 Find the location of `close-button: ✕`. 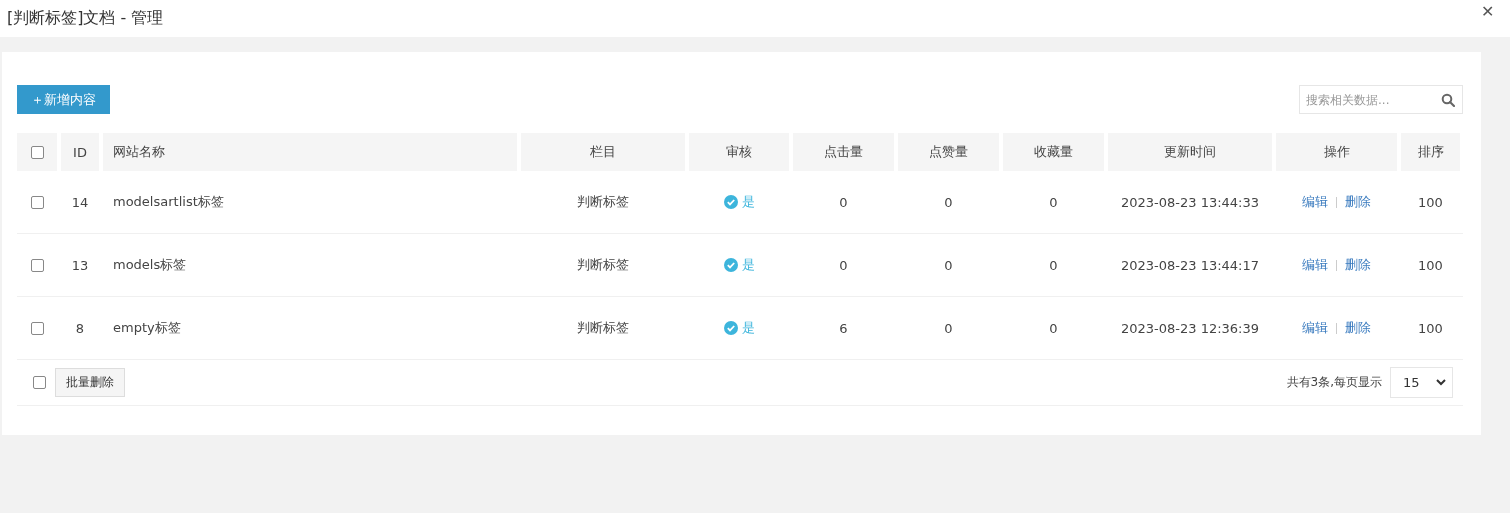

close-button: ✕ is located at coordinates (1487, 11).